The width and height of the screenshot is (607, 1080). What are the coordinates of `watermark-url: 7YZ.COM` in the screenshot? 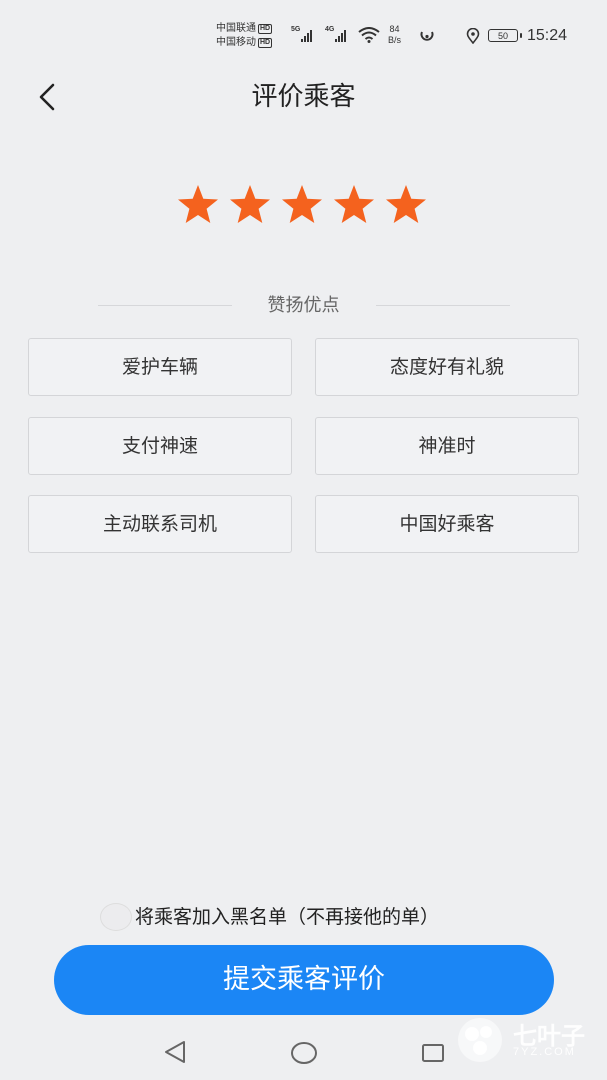 It's located at (544, 1052).